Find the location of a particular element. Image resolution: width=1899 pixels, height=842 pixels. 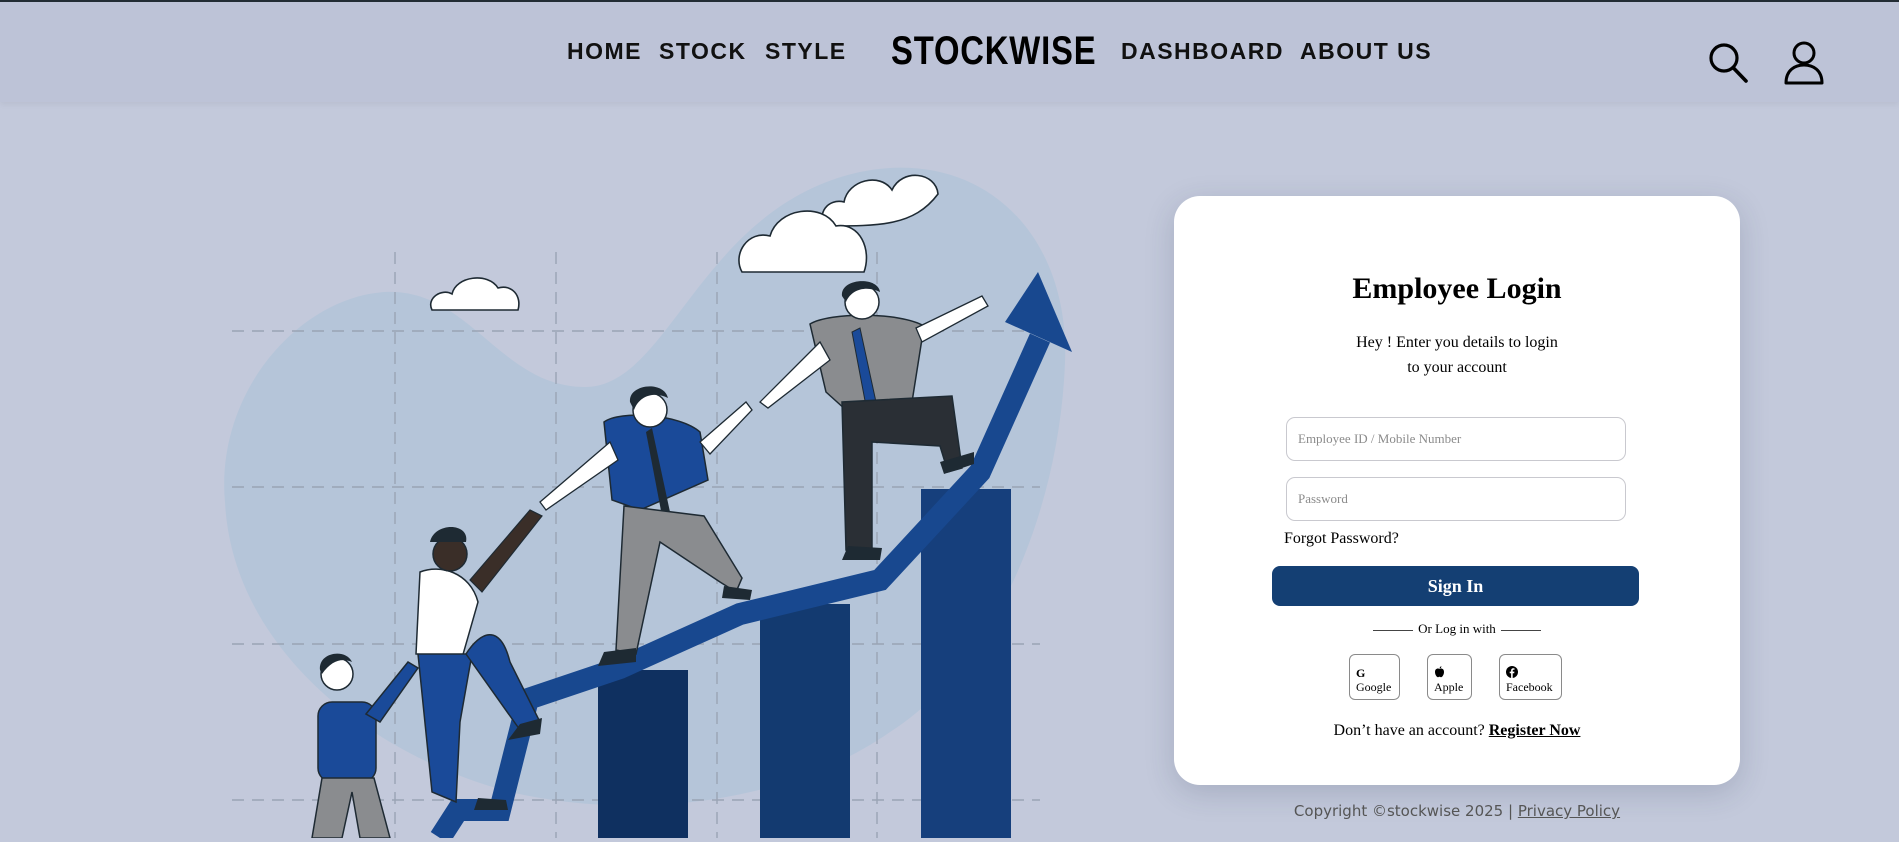

register-now-link: Register Now is located at coordinates (1535, 730).